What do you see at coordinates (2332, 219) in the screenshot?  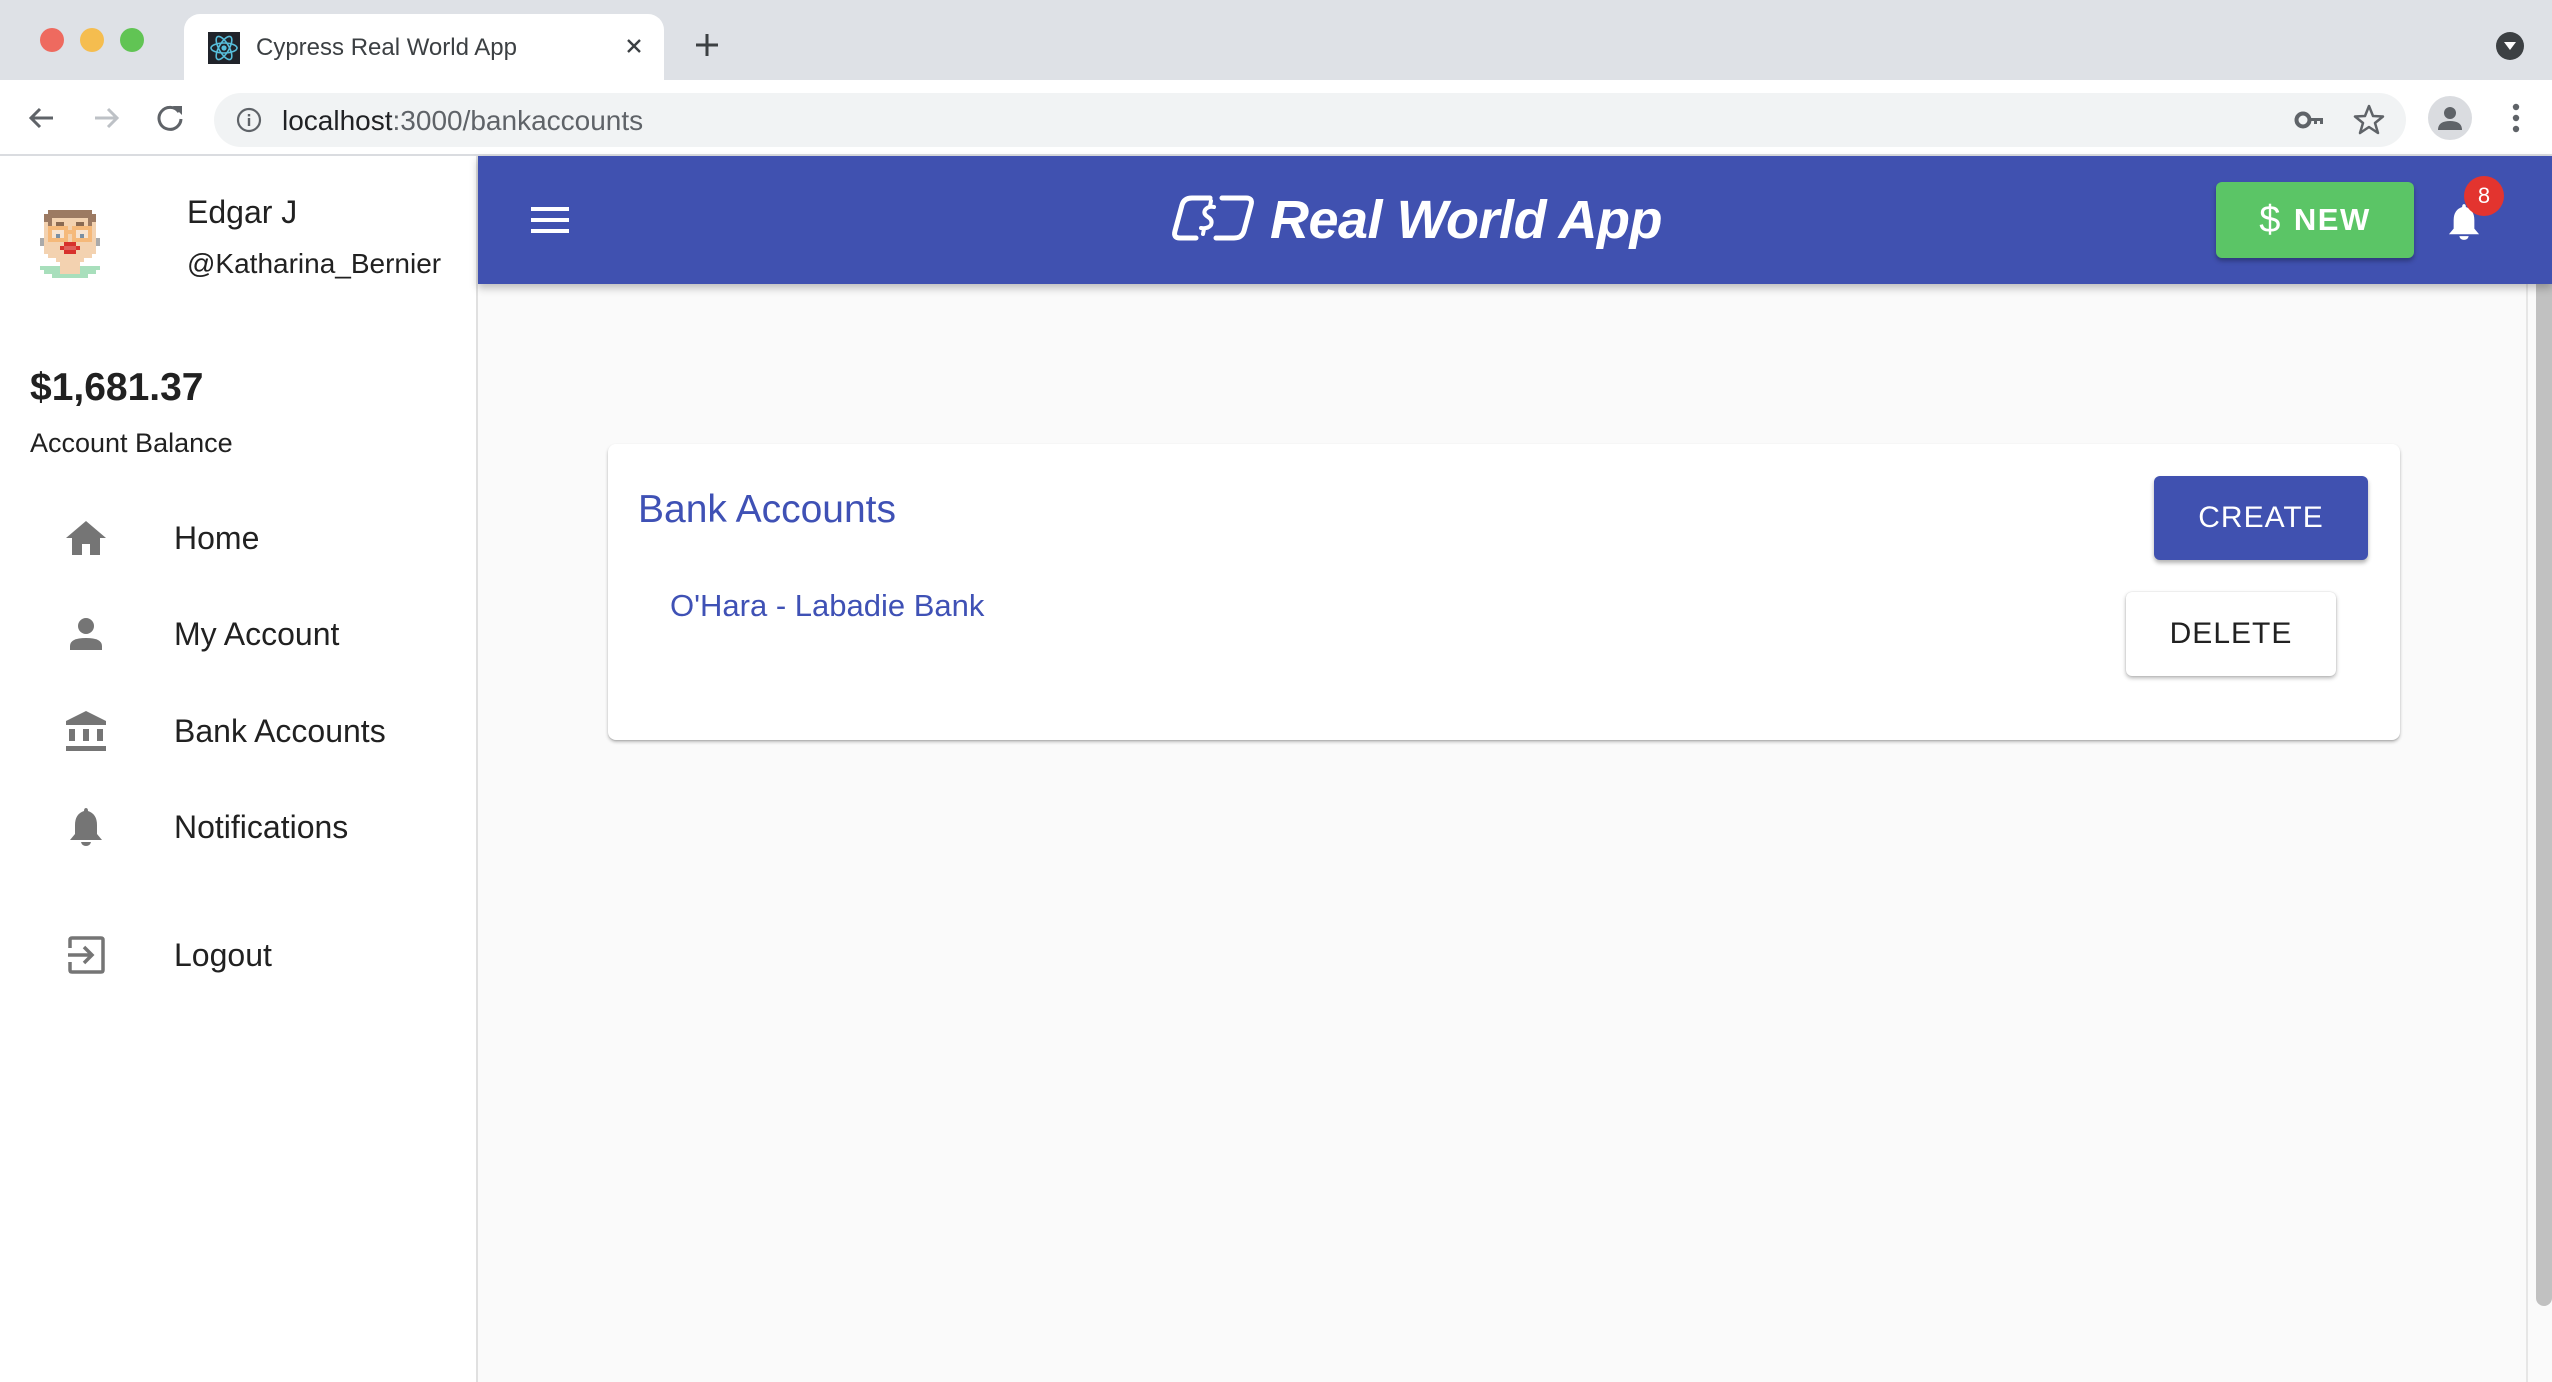 I see `new-button-label: NEW` at bounding box center [2332, 219].